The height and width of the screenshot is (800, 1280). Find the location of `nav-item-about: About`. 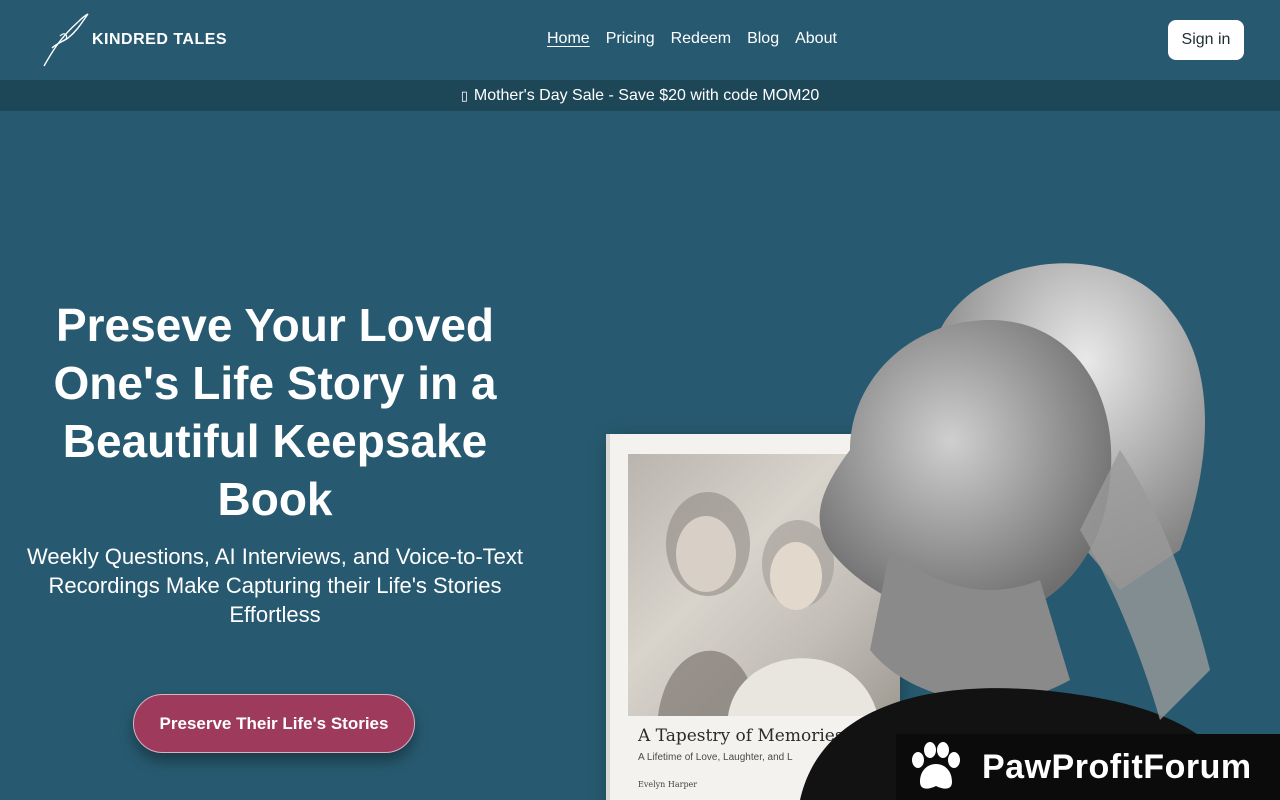

nav-item-about: About is located at coordinates (816, 39).